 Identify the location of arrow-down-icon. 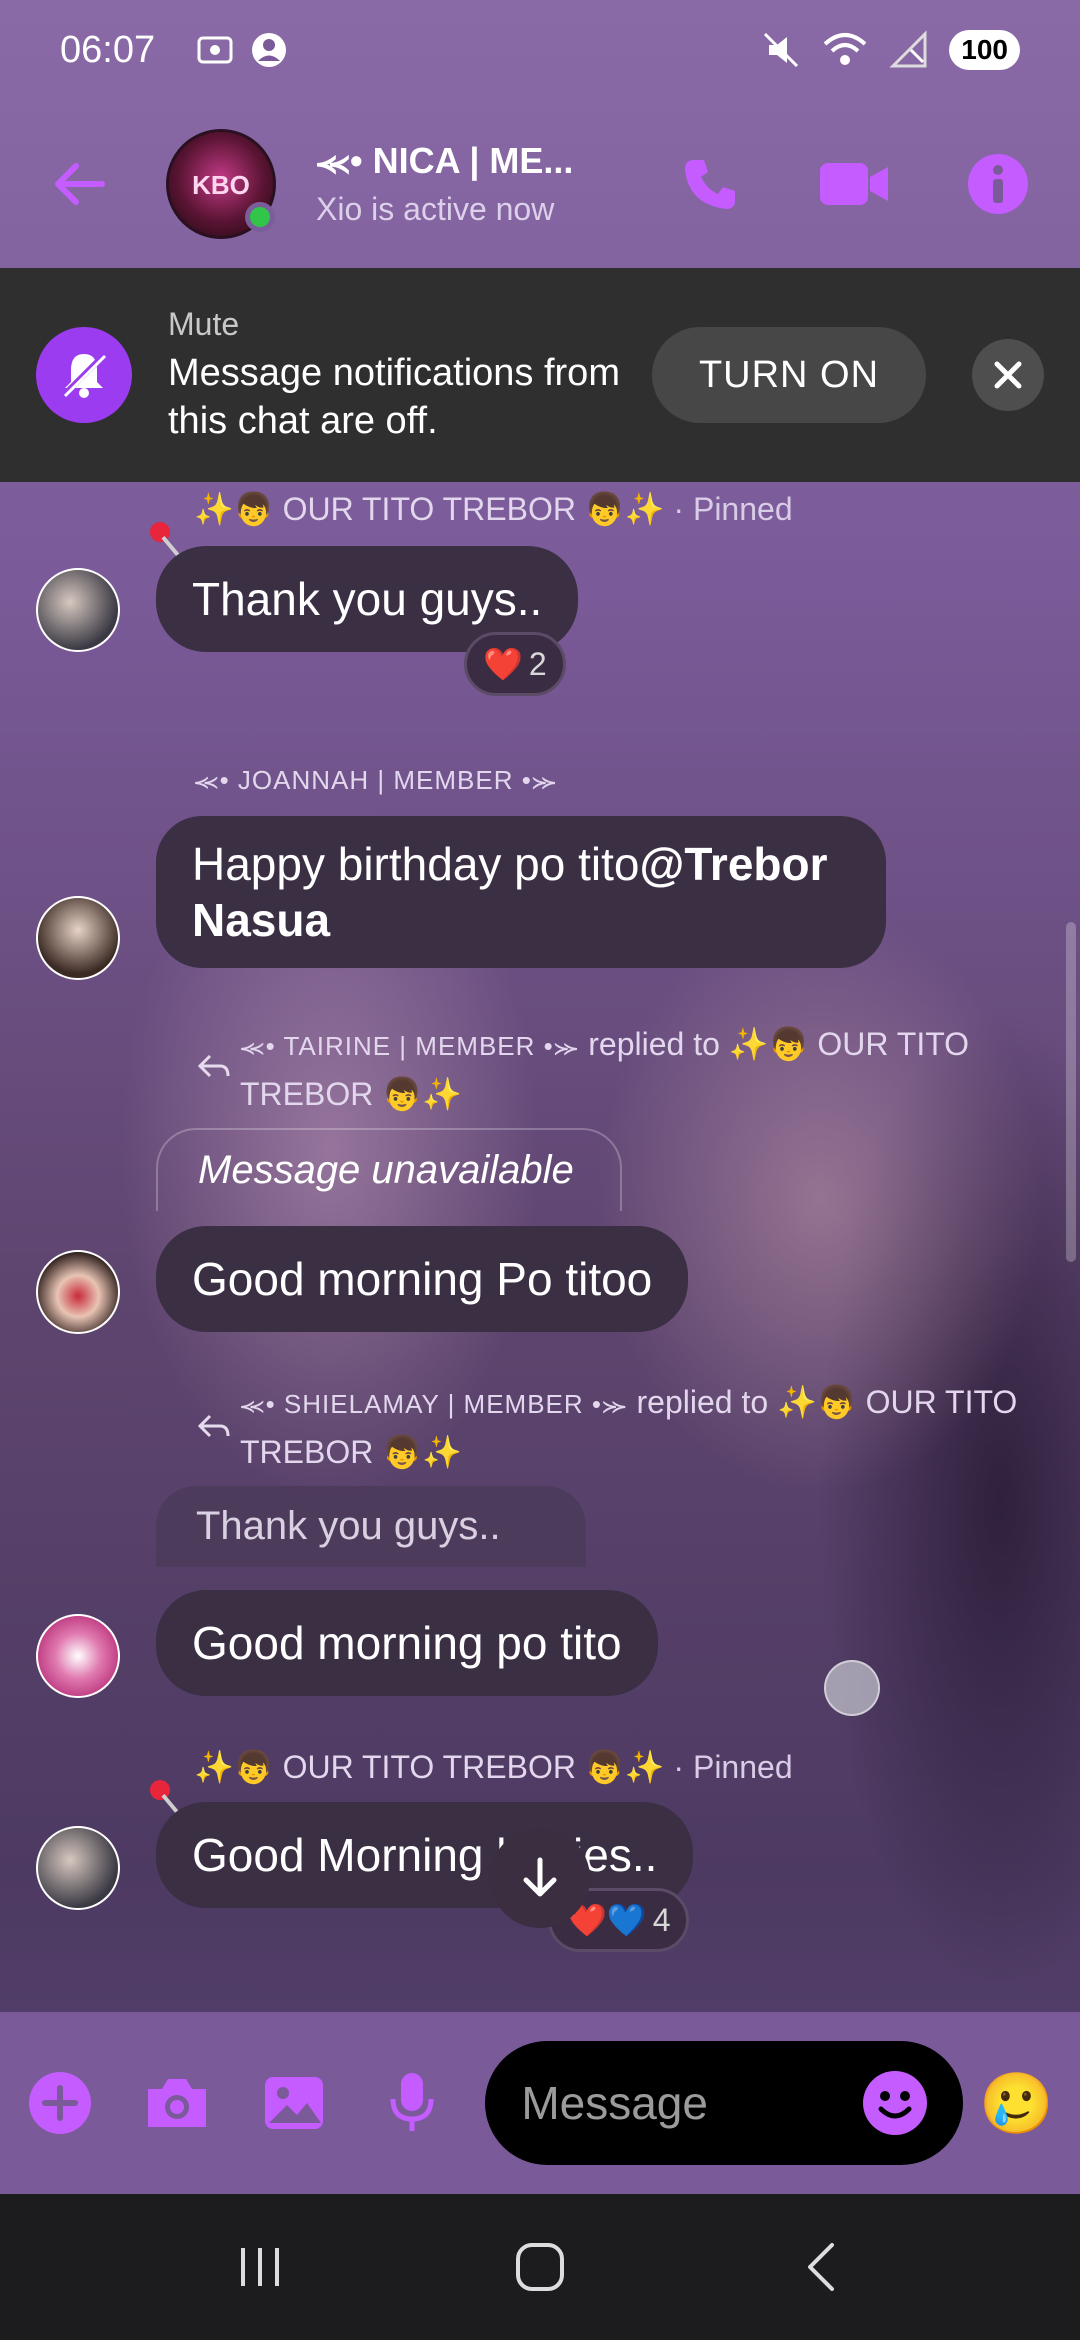
(540, 1877).